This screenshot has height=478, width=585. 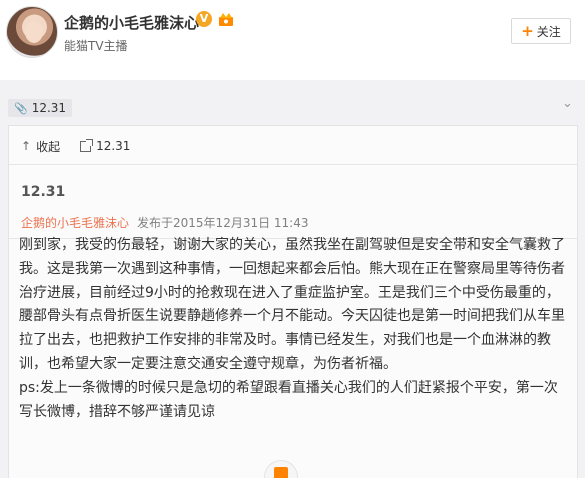 I want to click on article-tag: 📎 12.31, so click(x=40, y=108).